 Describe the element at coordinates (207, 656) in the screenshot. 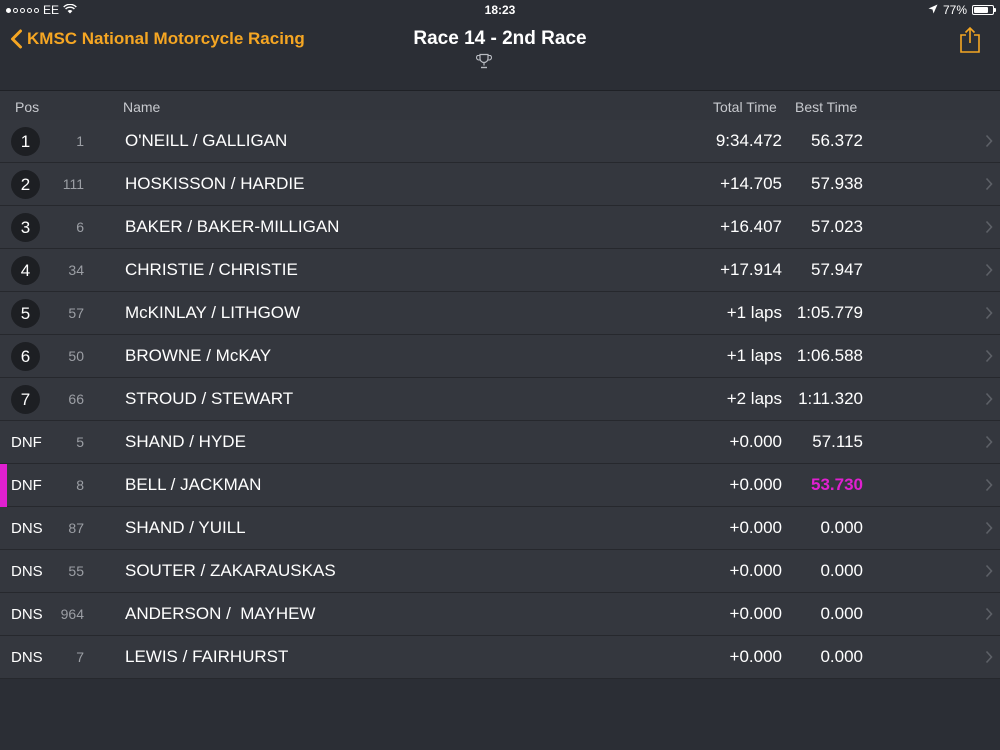

I see `rider-name: LEWIS / FAIRHURST` at that location.